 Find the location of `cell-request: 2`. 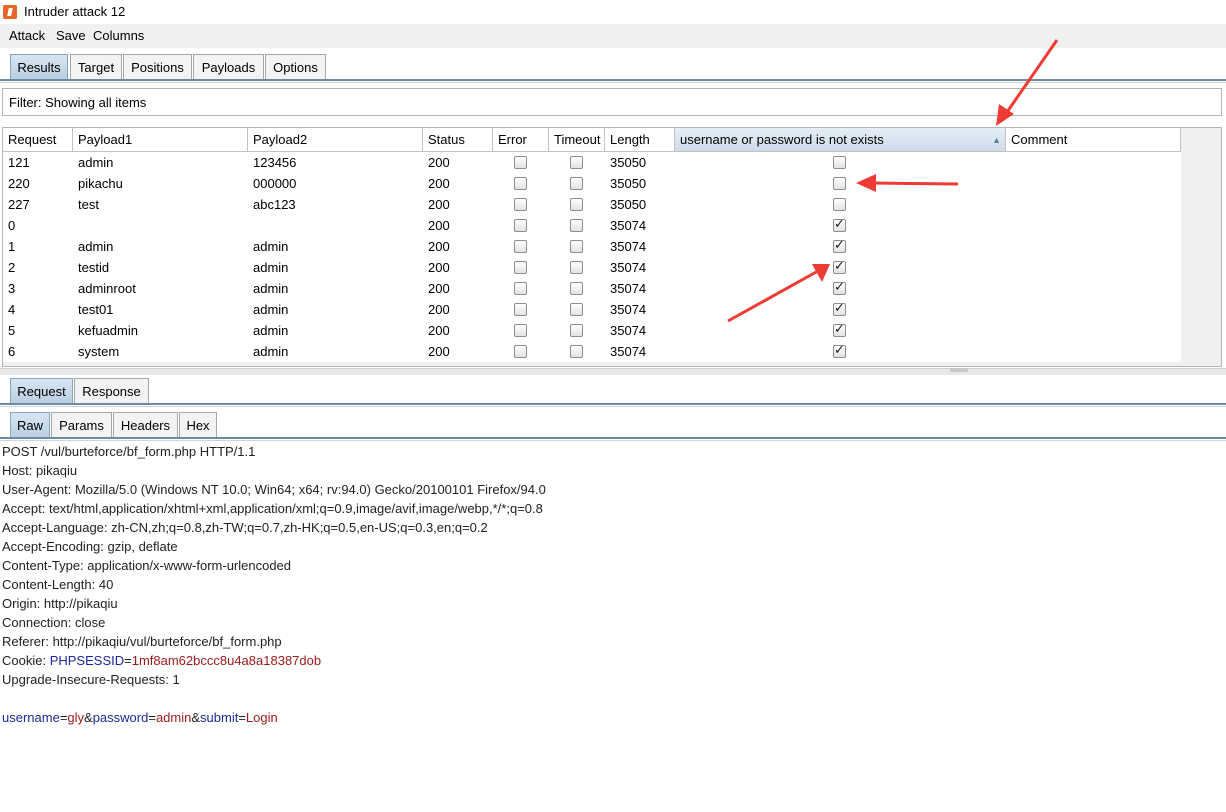

cell-request: 2 is located at coordinates (12, 267).